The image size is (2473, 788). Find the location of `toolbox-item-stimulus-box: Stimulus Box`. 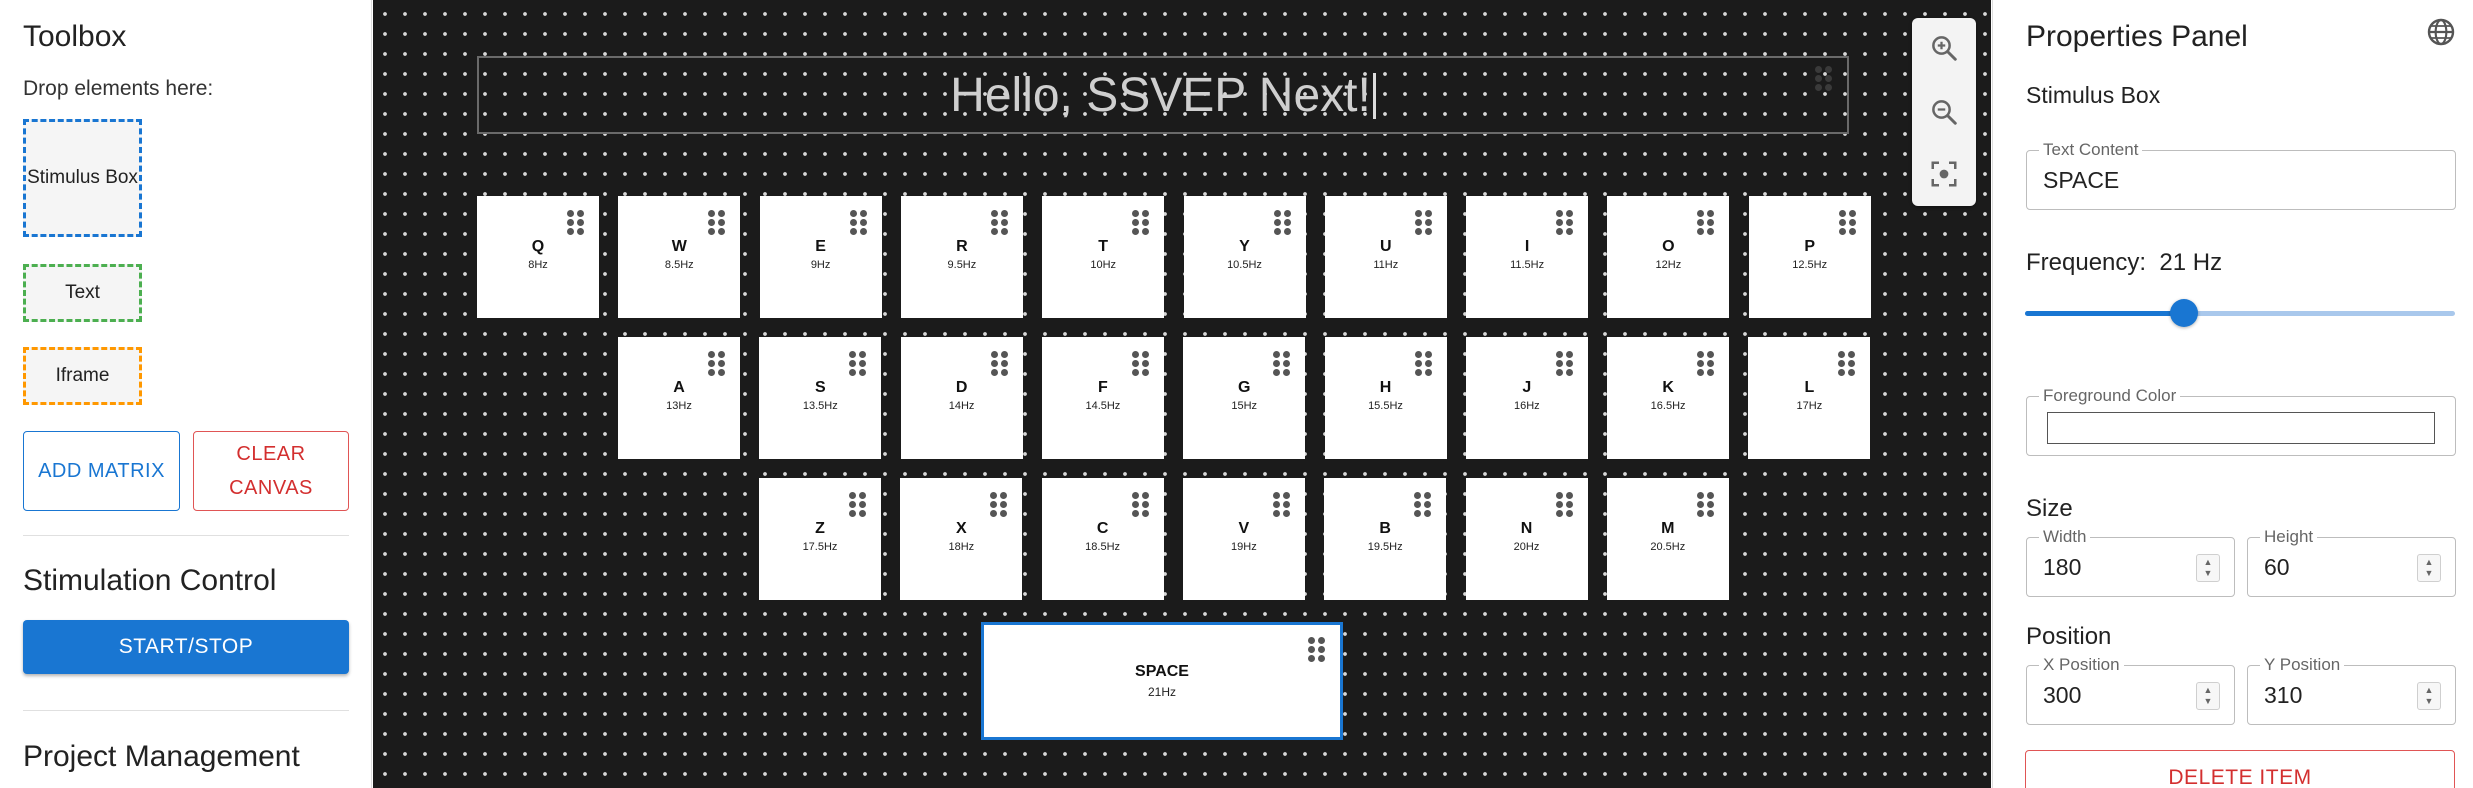

toolbox-item-stimulus-box: Stimulus Box is located at coordinates (82, 178).